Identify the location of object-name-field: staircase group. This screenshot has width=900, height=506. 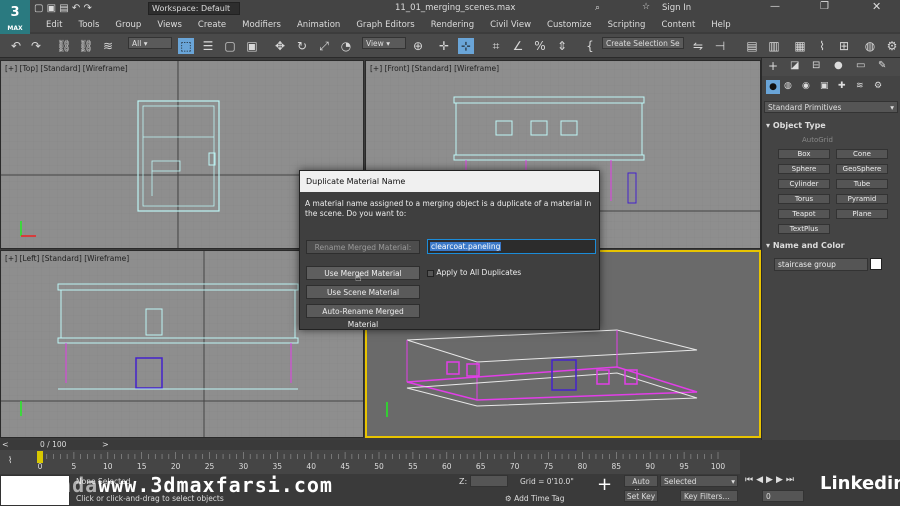
(821, 264).